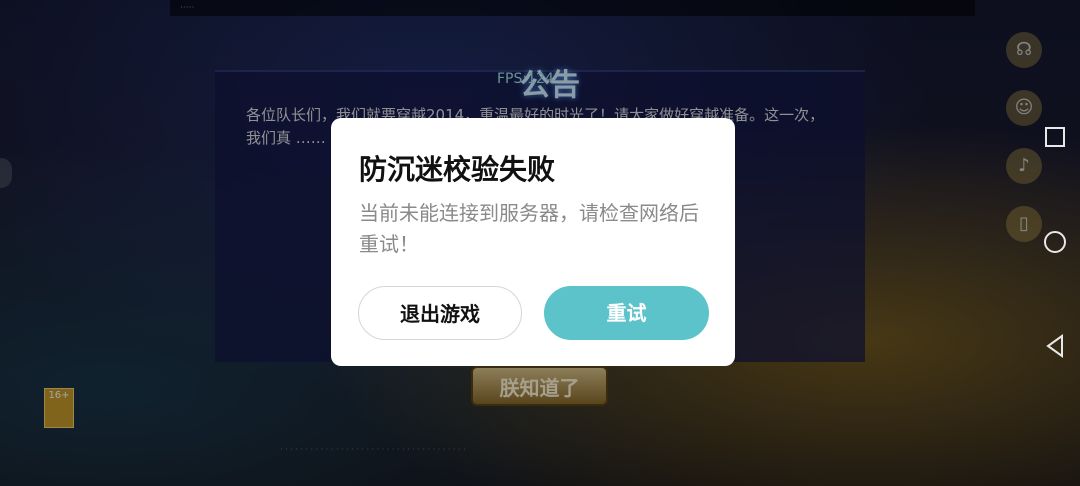 This screenshot has width=1080, height=486. What do you see at coordinates (626, 313) in the screenshot?
I see `retry-button: 重试` at bounding box center [626, 313].